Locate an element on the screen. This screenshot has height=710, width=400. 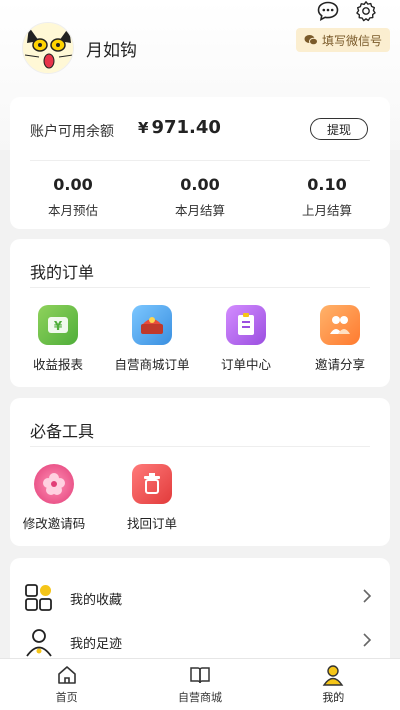
grid-label: 找回订单 is located at coordinates (151, 523).